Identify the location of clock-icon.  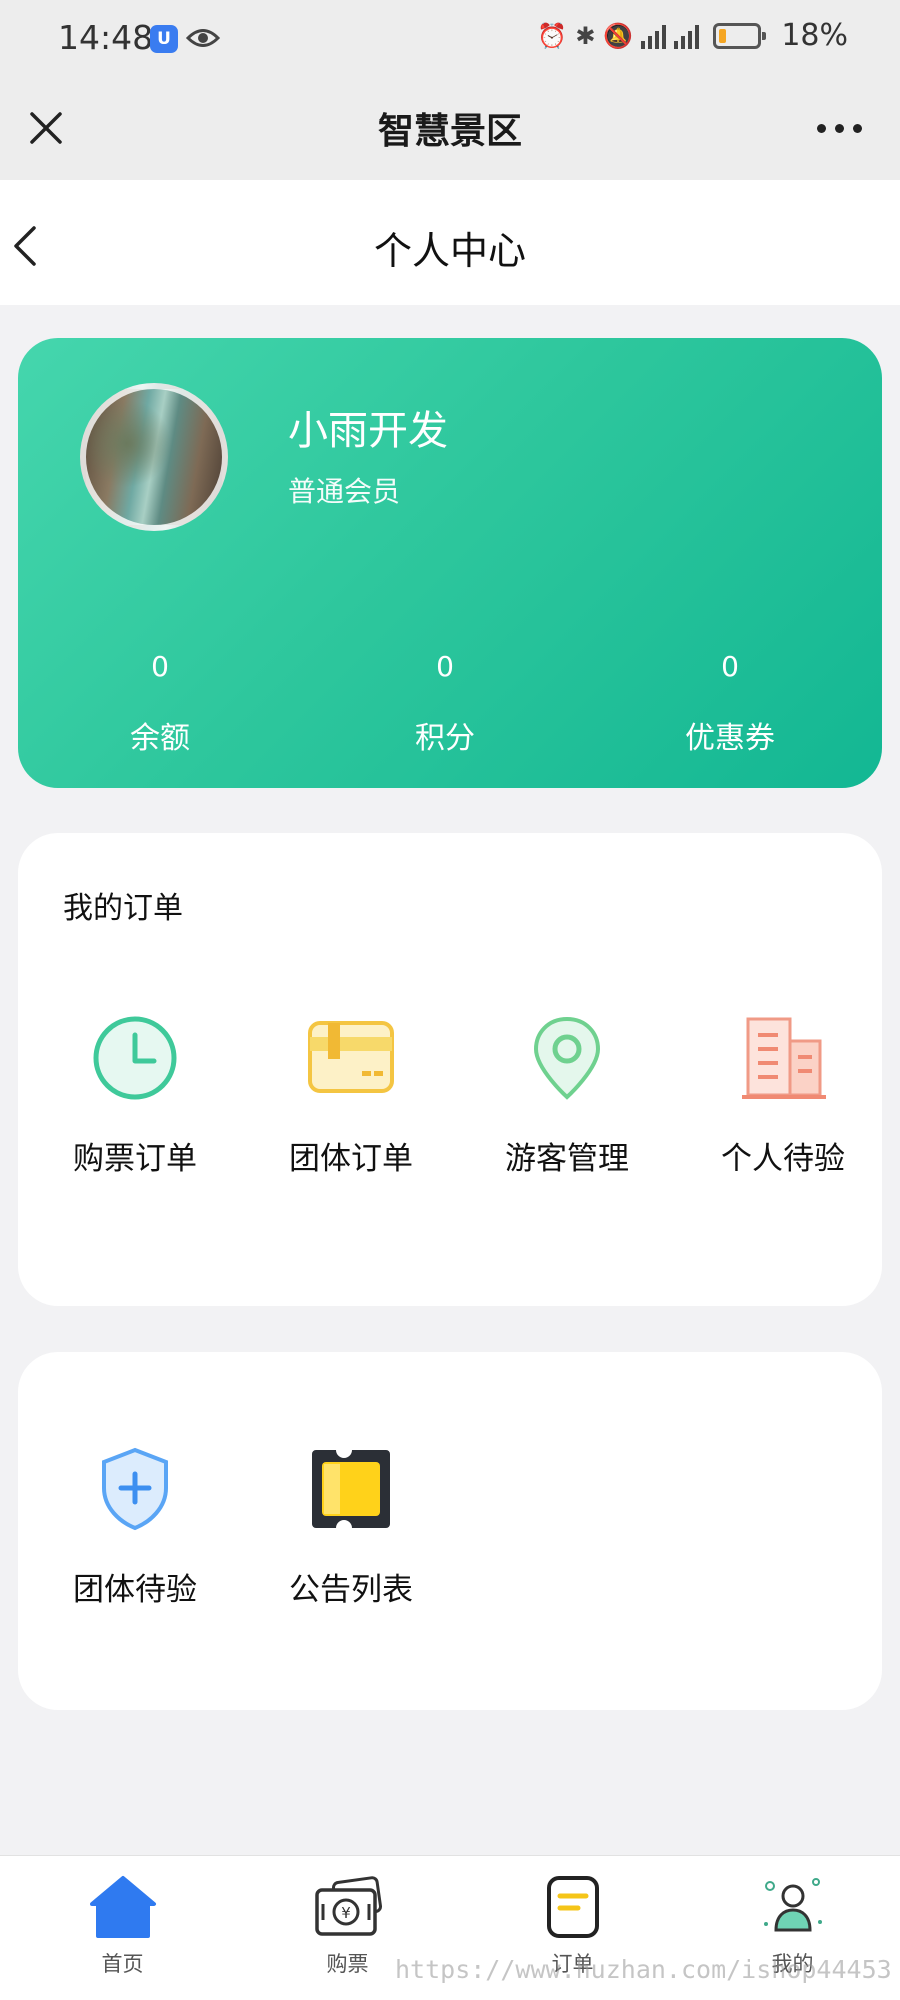
(135, 1058).